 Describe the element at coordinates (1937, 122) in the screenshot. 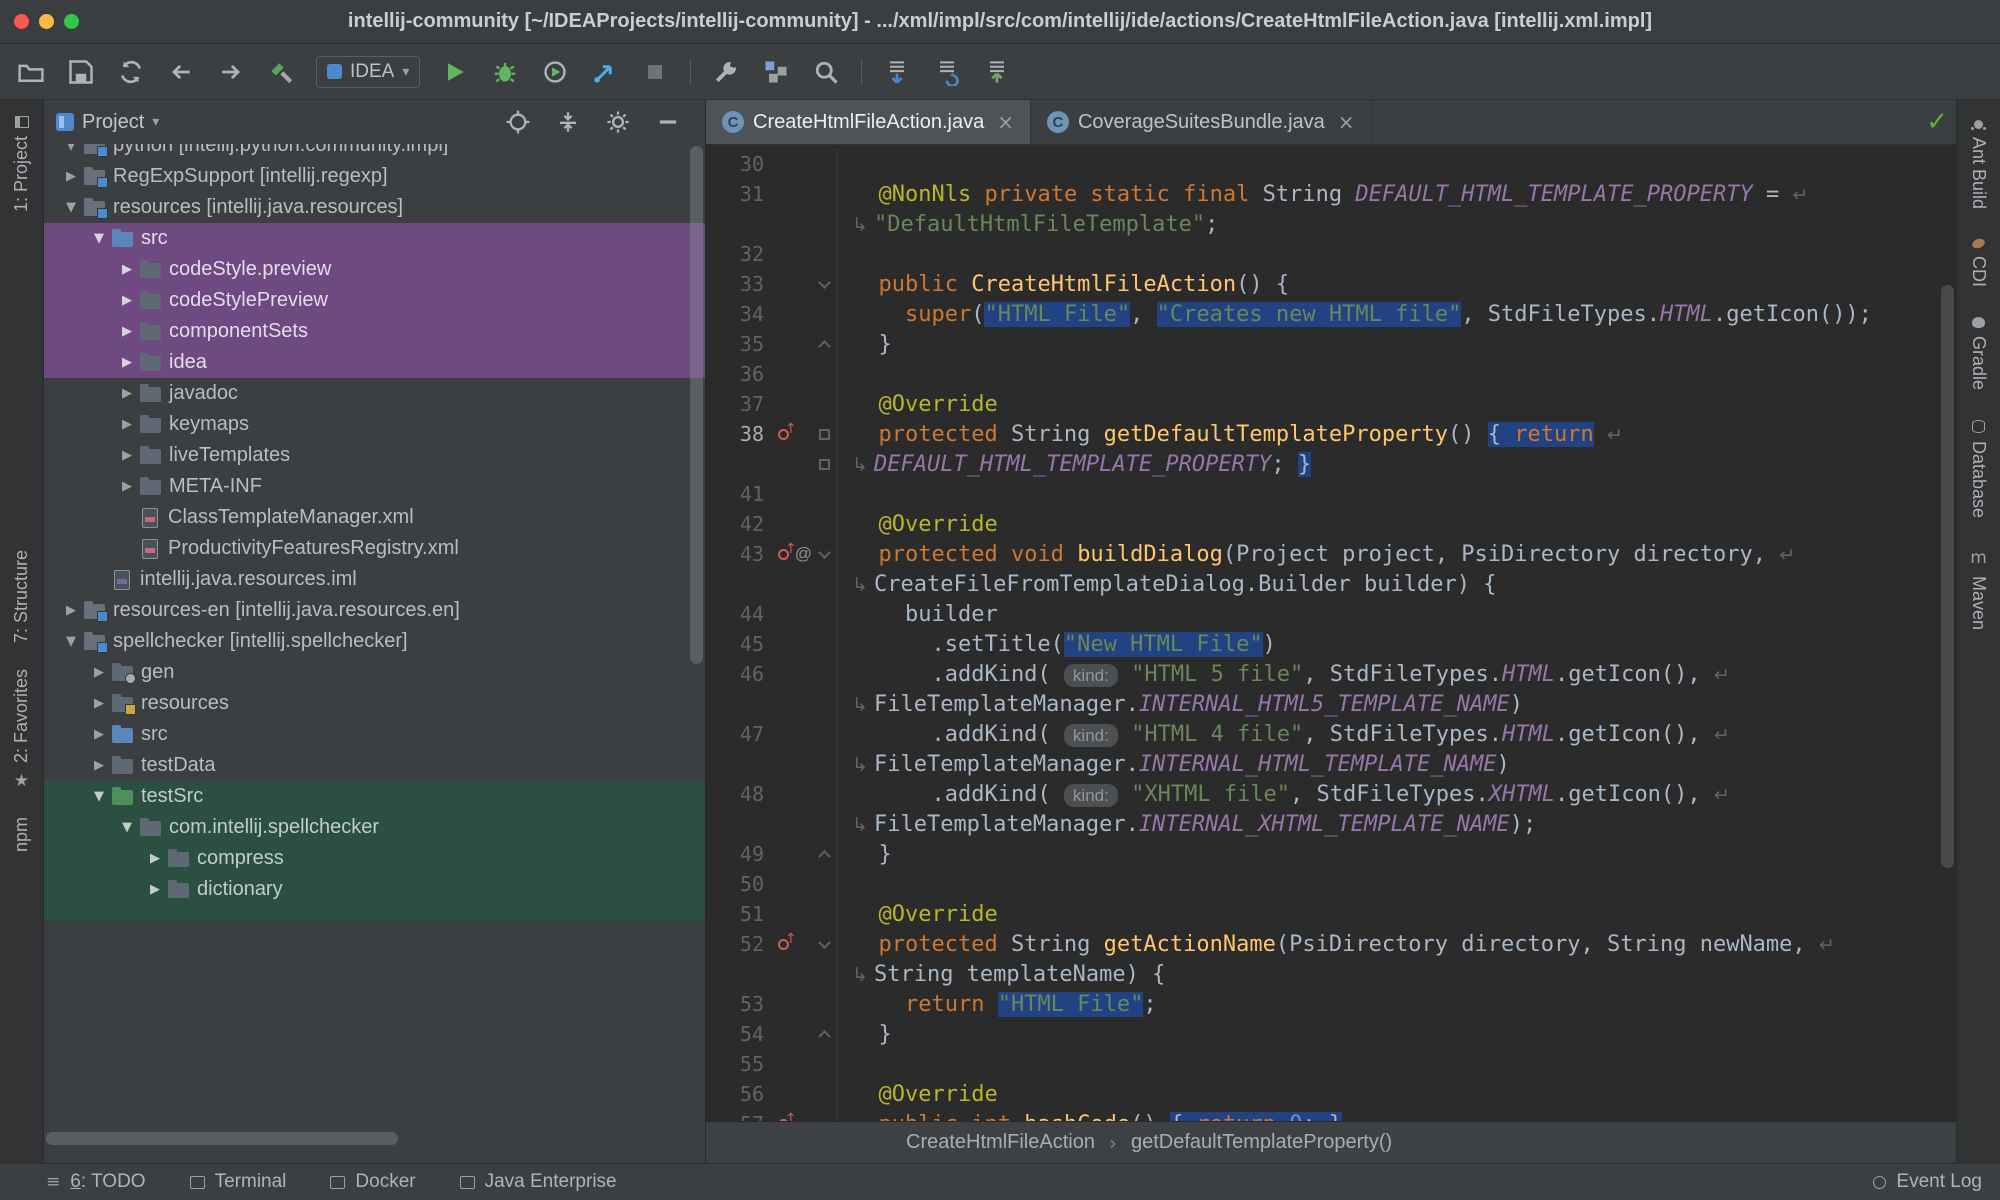

I see `inspection-status-icon: ✓` at that location.